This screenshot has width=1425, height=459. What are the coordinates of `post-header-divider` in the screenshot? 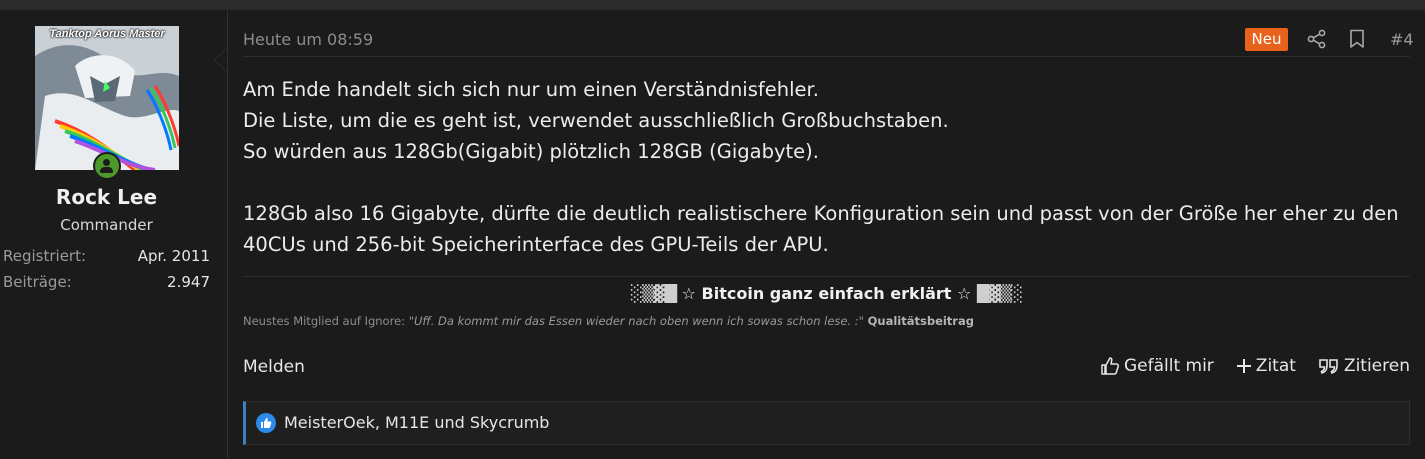 It's located at (826, 56).